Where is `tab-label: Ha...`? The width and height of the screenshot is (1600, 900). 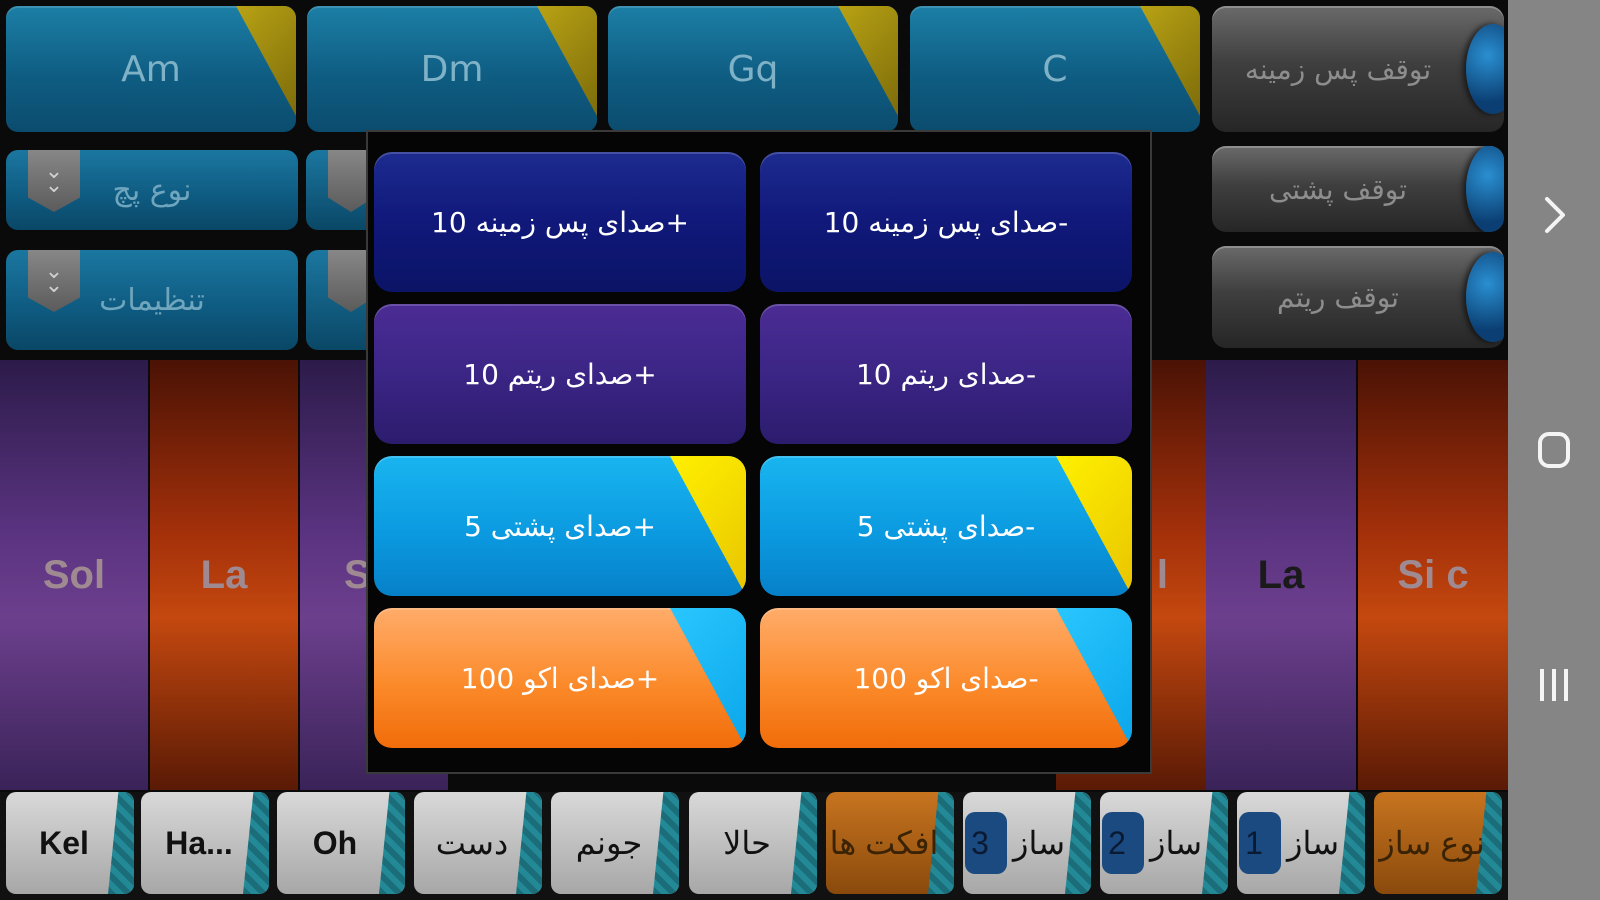
tab-label: Ha... is located at coordinates (199, 842).